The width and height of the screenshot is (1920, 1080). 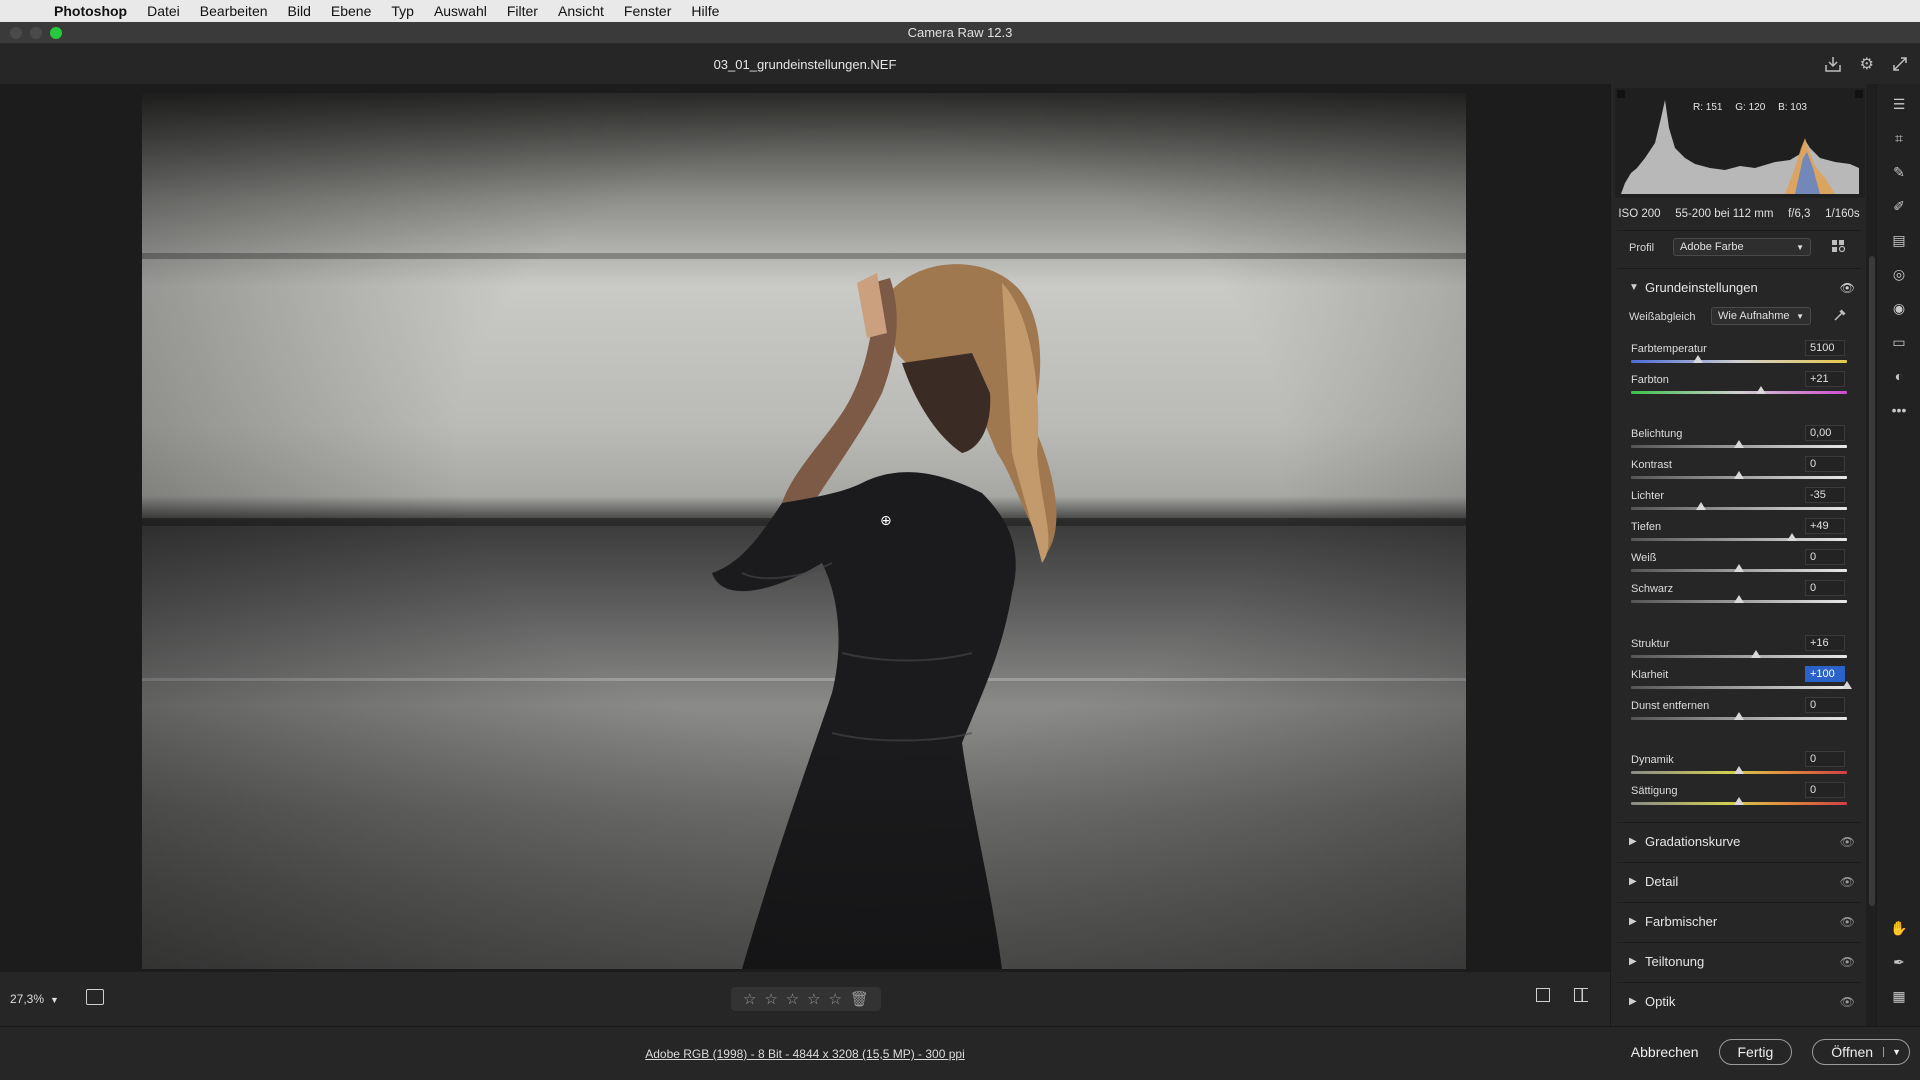 What do you see at coordinates (1833, 64) in the screenshot?
I see `save-image-icon` at bounding box center [1833, 64].